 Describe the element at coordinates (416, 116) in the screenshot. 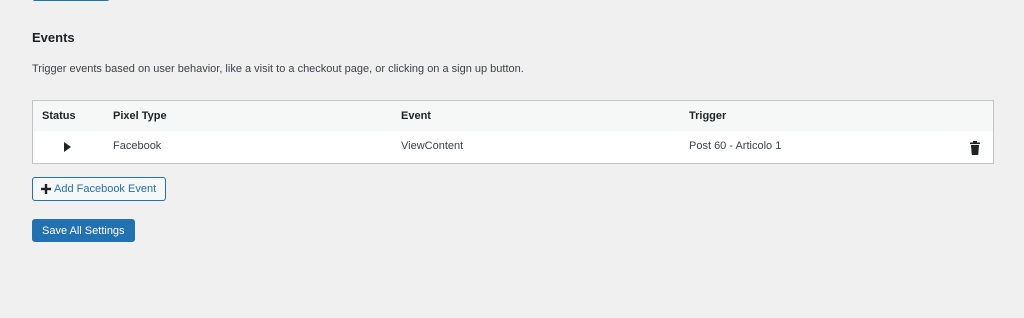

I see `column-header-event: Event` at that location.